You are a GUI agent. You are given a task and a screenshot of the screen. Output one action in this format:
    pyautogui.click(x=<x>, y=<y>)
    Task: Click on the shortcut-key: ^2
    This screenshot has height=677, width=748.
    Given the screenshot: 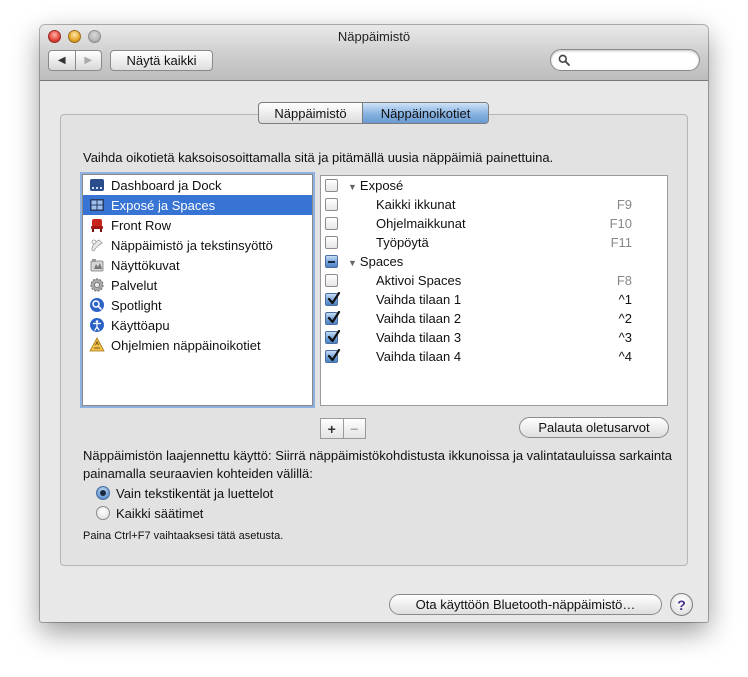 What is the action you would take?
    pyautogui.click(x=625, y=318)
    